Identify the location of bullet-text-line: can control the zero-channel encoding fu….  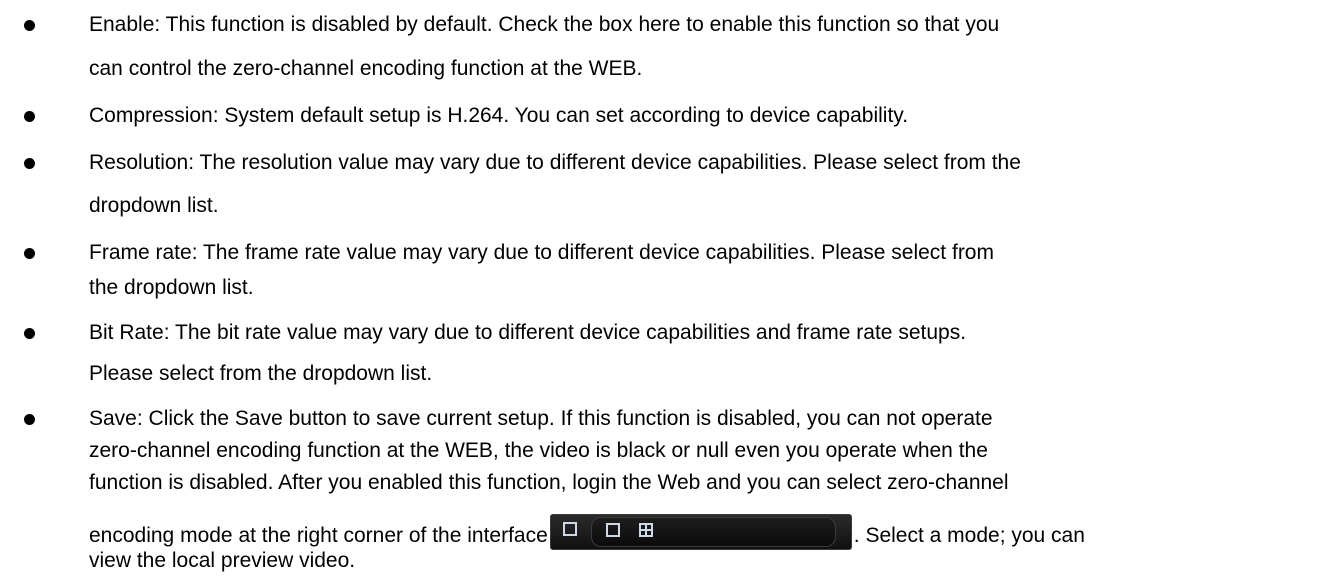
(366, 68).